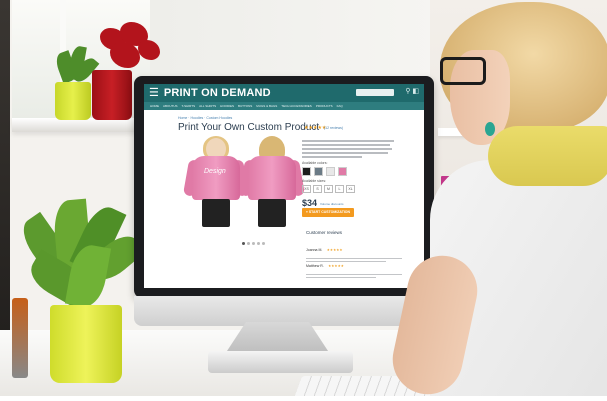 The width and height of the screenshot is (607, 401). Describe the element at coordinates (208, 106) in the screenshot. I see `nav-item: ALL SHIRTS` at that location.